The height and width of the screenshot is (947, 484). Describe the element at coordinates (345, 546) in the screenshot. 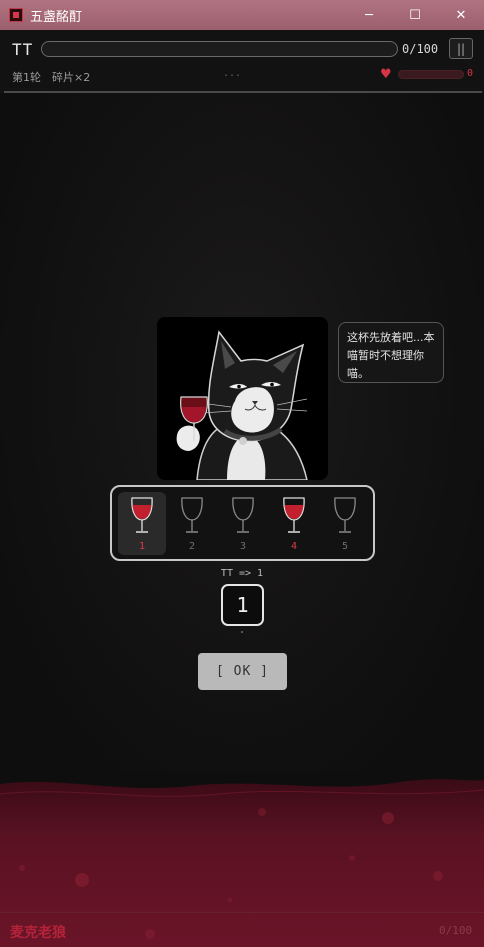

I see `glass-number: 5` at that location.